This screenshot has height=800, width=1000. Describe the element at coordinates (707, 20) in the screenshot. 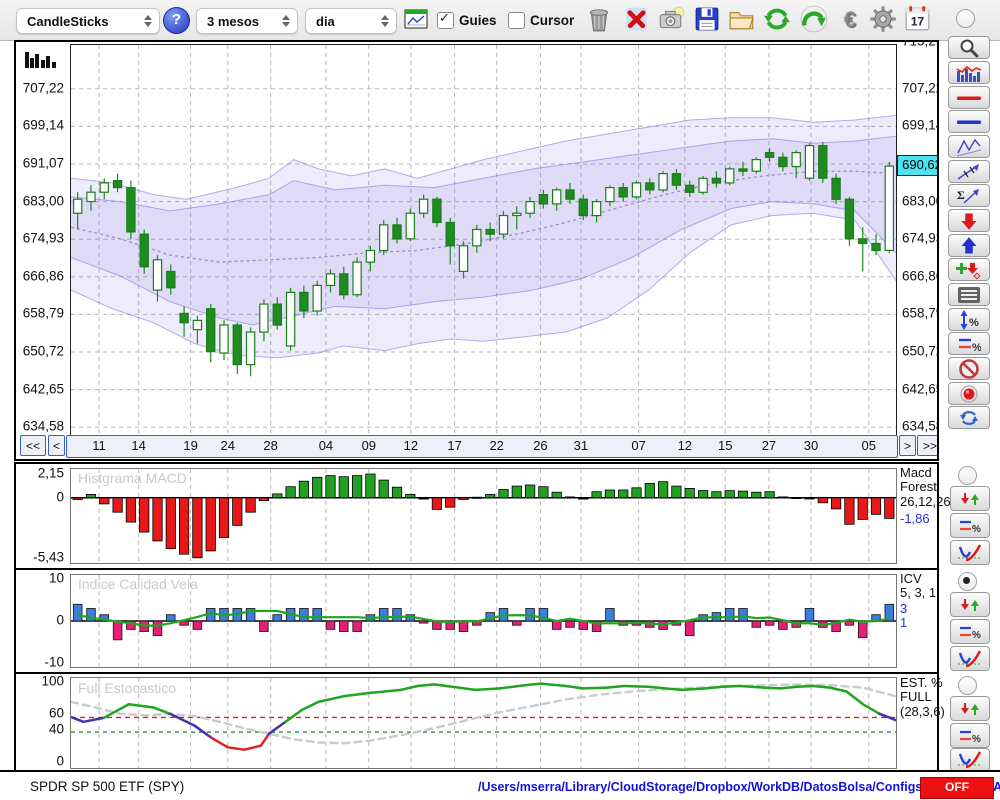

I see `save-button` at that location.